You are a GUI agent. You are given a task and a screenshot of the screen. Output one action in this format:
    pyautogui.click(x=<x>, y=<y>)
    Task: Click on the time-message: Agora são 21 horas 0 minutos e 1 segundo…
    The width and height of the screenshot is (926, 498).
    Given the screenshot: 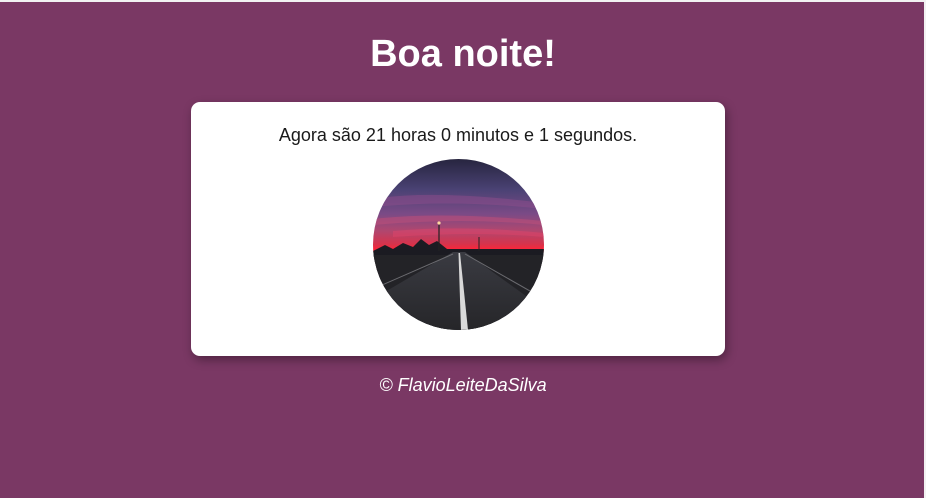 What is the action you would take?
    pyautogui.click(x=458, y=135)
    